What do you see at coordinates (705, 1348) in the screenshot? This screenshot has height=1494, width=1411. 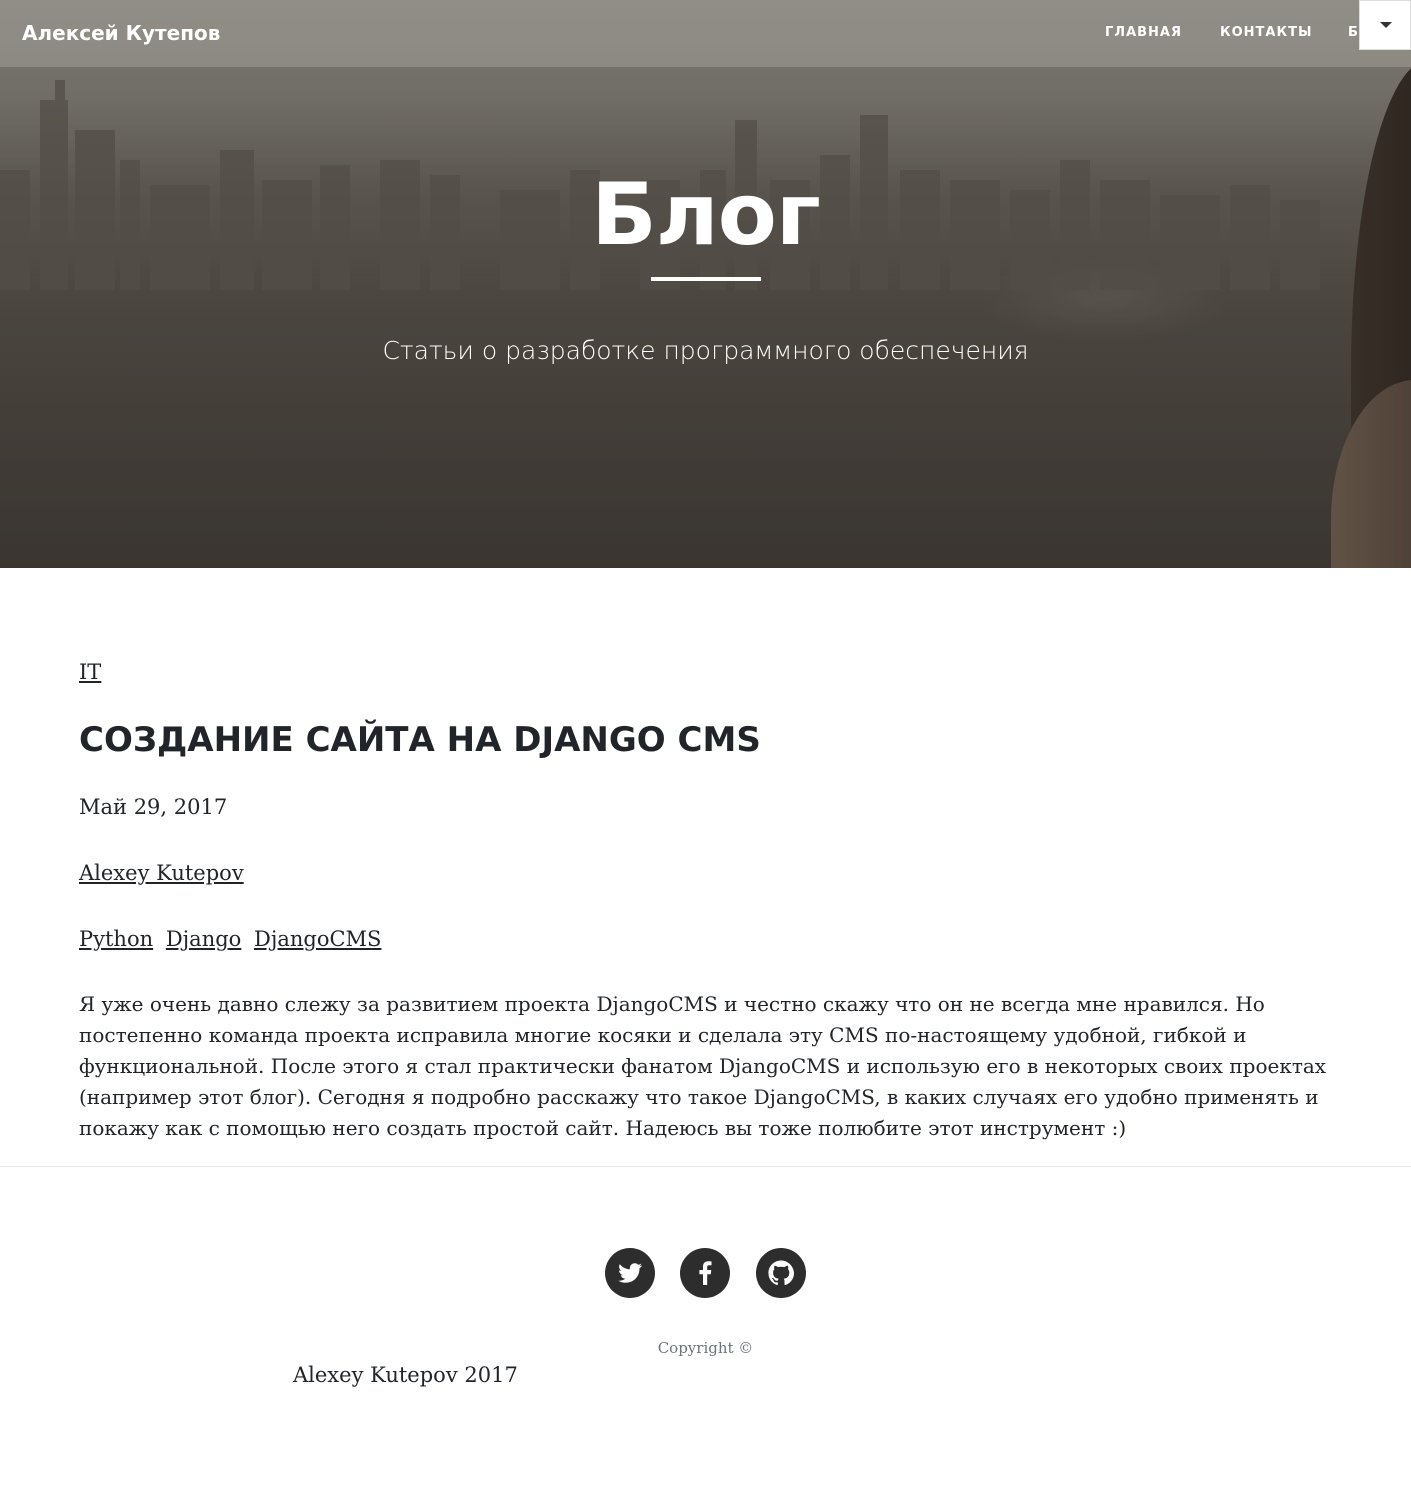 I see `copyright-label: Copyright ©` at bounding box center [705, 1348].